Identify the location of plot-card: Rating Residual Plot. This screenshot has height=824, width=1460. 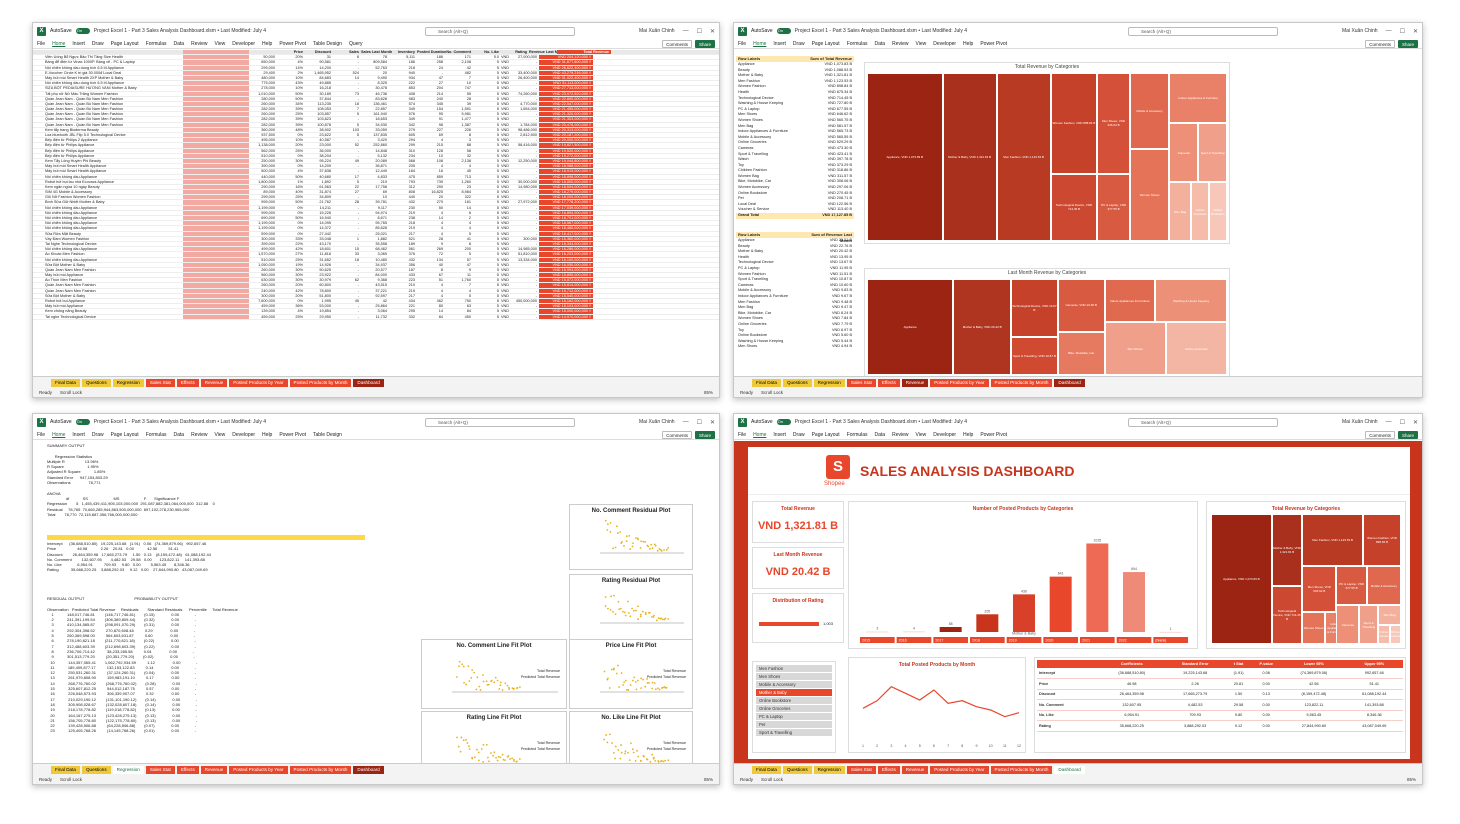
(631, 607).